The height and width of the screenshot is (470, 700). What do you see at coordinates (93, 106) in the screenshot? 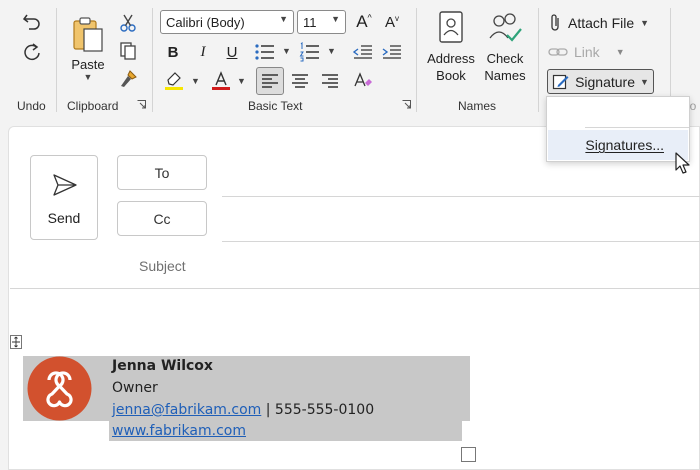
I see `clipboard-group-label: Clipboard` at bounding box center [93, 106].